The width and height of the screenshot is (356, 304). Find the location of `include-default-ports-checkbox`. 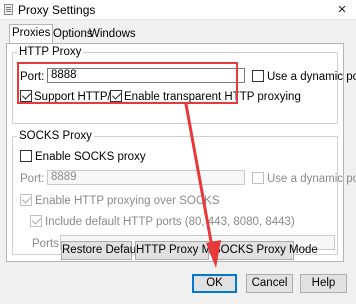

include-default-ports-checkbox is located at coordinates (36, 221).